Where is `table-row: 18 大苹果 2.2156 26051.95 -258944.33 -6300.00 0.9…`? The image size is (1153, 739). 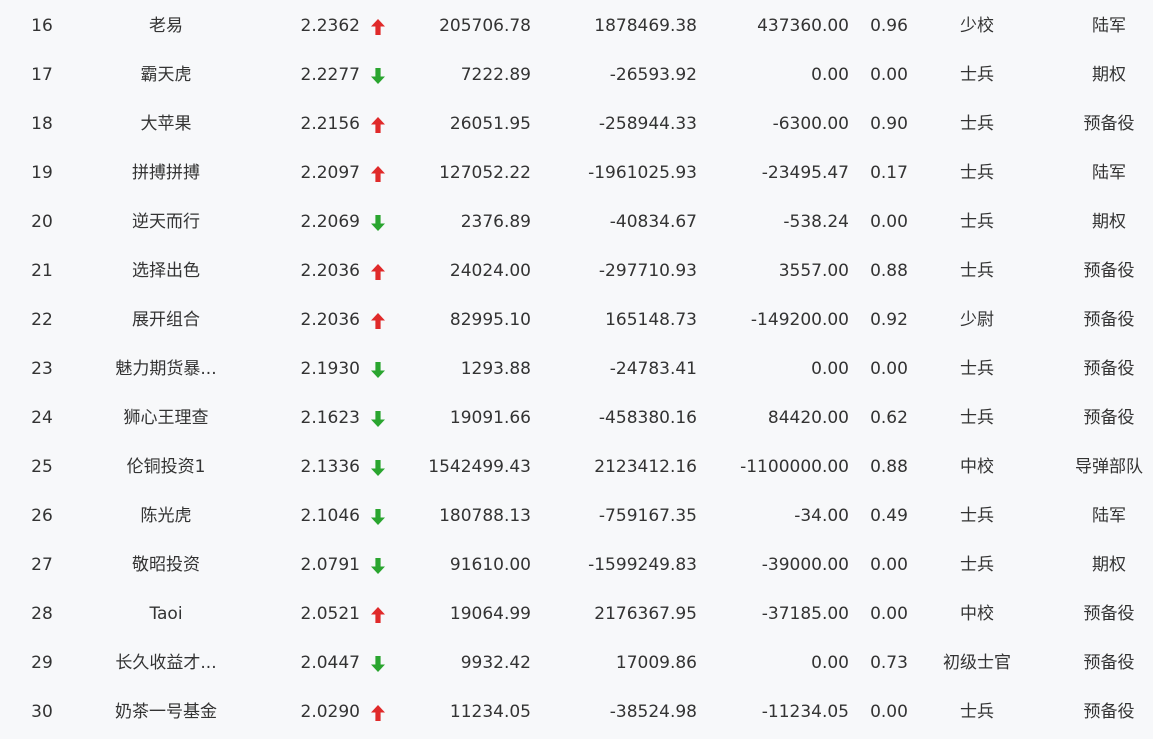
table-row: 18 大苹果 2.2156 26051.95 -258944.33 -6300.00 0.9… is located at coordinates (576, 124).